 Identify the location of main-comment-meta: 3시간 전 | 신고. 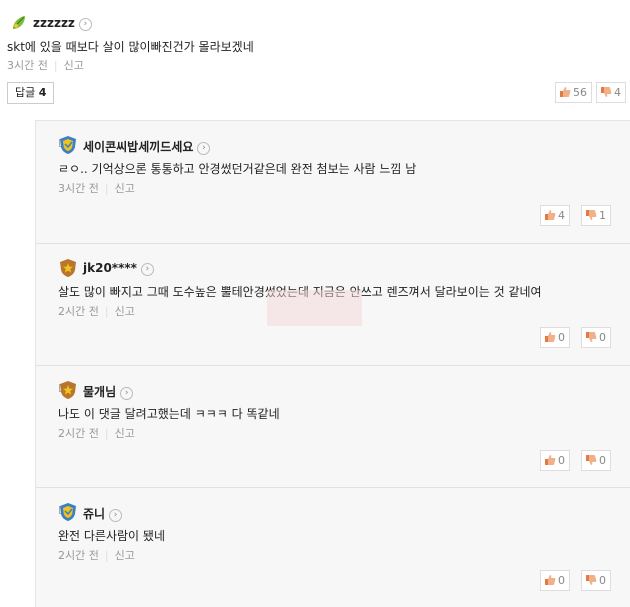
(45, 65).